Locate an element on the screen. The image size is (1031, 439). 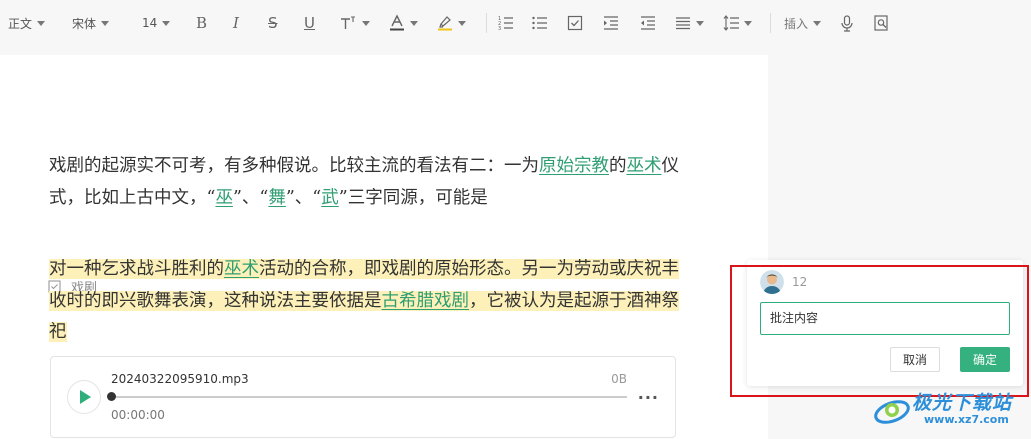
link-wu-shaman: 巫 is located at coordinates (224, 198).